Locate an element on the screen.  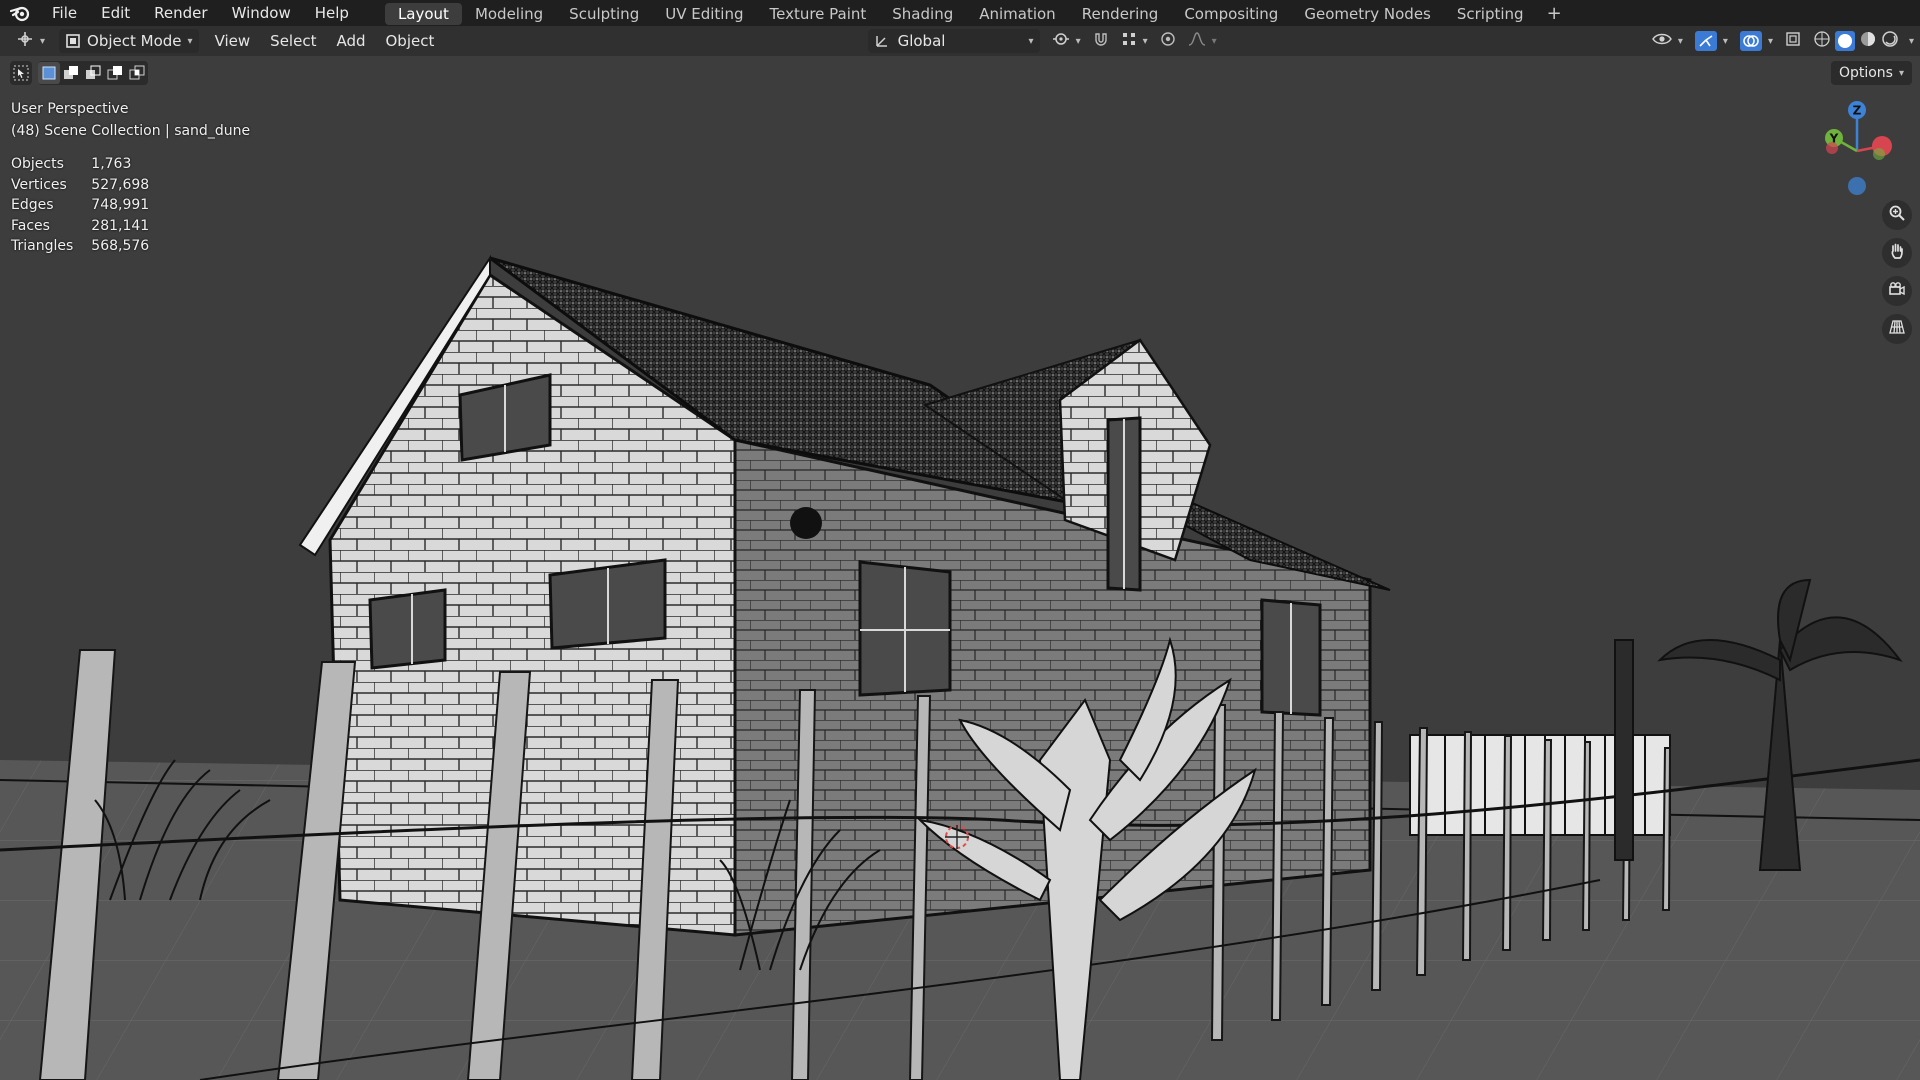
editor-type-button: ▾ is located at coordinates (30, 41).